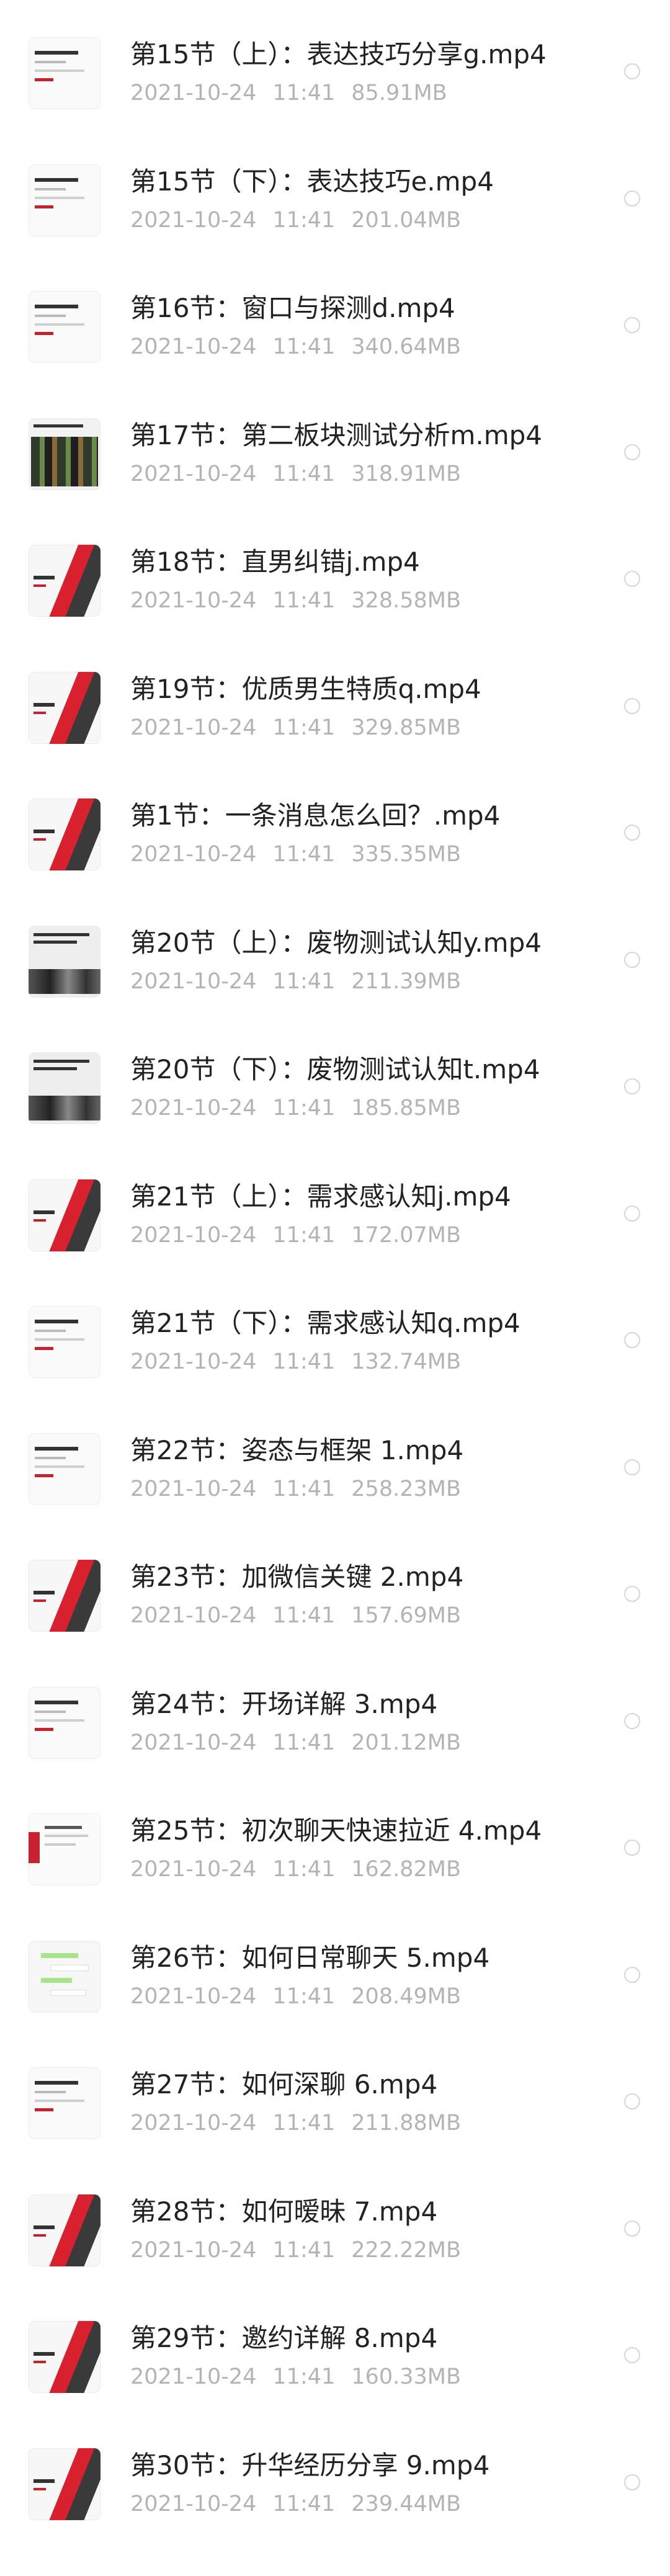  I want to click on file-name: 第23节：加微信关键 2.mp4, so click(297, 1577).